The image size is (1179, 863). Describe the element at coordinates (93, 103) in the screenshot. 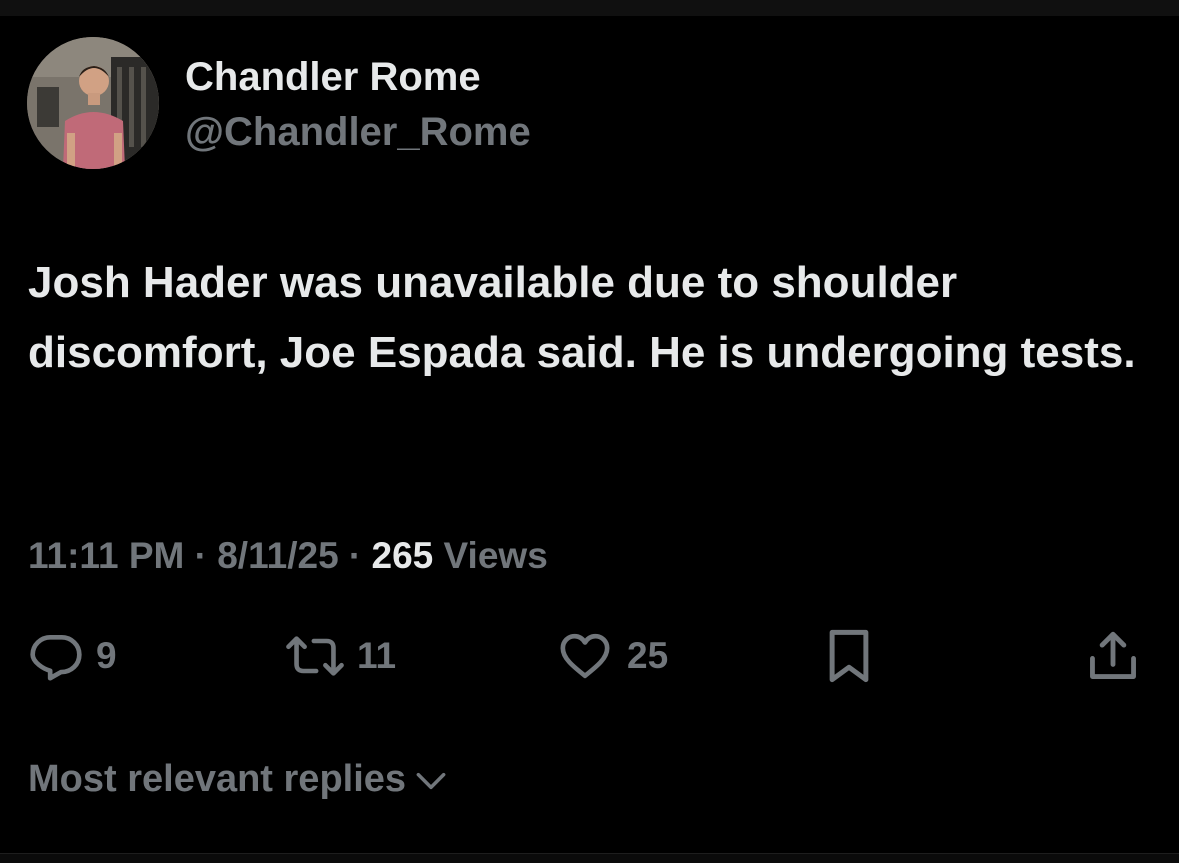

I see `avatar` at that location.